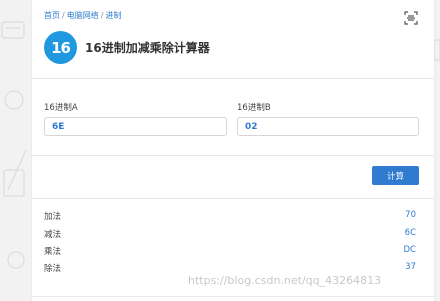 The image size is (440, 301). What do you see at coordinates (60, 47) in the screenshot?
I see `app-logo: 16` at bounding box center [60, 47].